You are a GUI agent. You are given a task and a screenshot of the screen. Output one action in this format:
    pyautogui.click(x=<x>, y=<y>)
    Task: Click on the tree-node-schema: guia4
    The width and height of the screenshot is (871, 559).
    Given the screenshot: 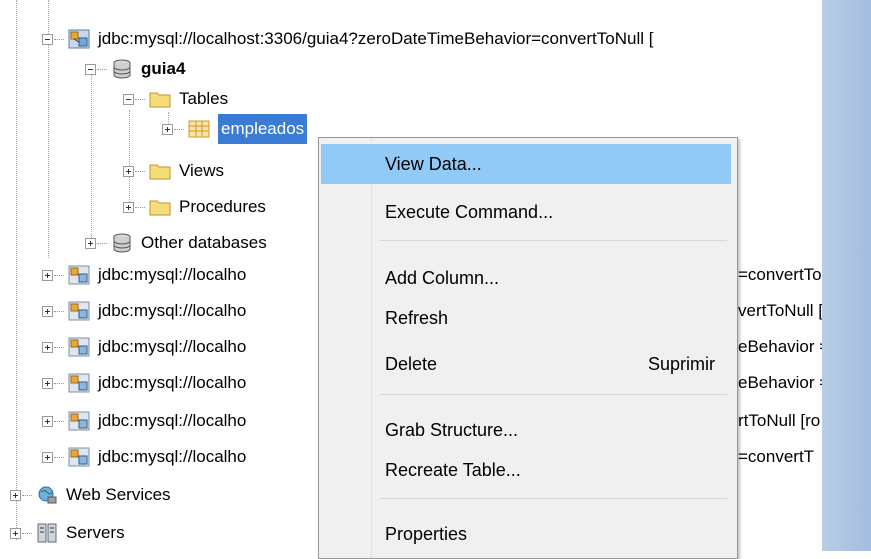 What is the action you would take?
    pyautogui.click(x=135, y=69)
    